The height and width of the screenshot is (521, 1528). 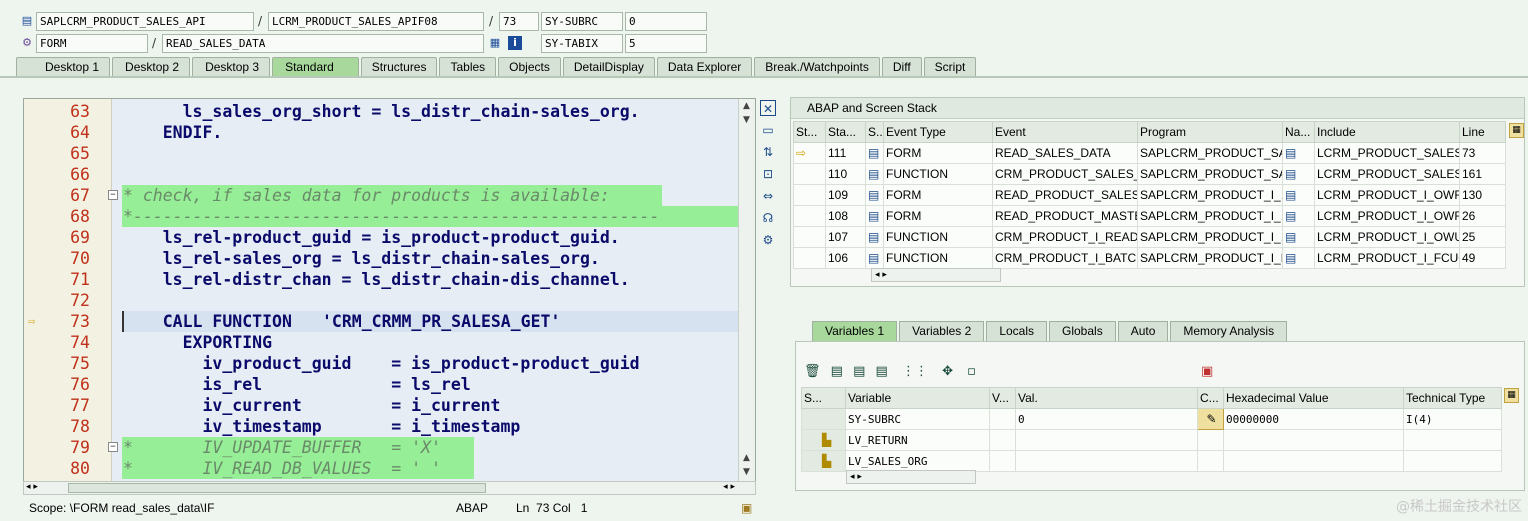 I want to click on column-header: Event, so click(x=1065, y=132).